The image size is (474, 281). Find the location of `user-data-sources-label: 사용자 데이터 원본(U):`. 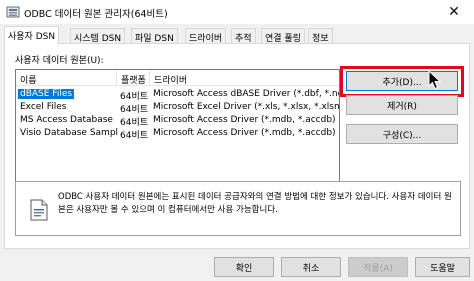

user-data-sources-label: 사용자 데이터 원본(U): is located at coordinates (59, 61).